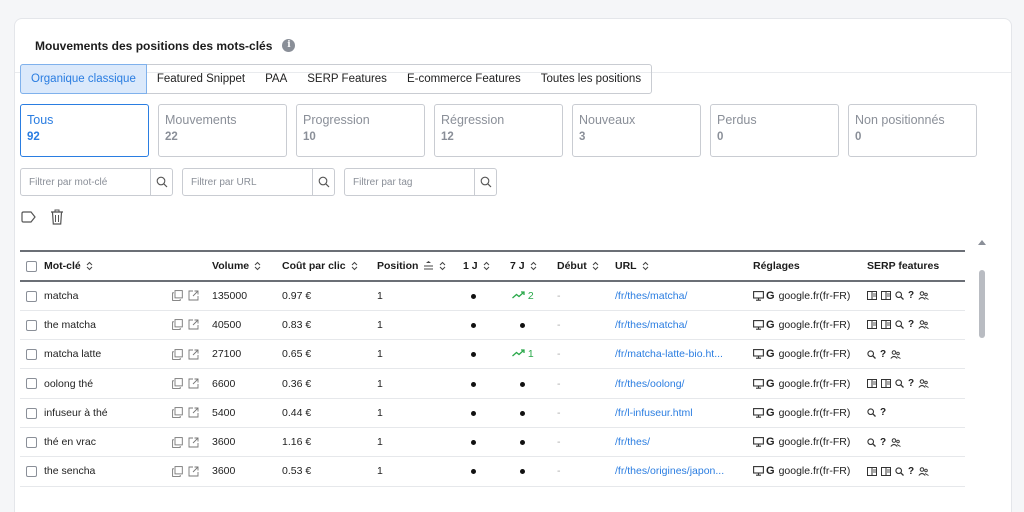 The width and height of the screenshot is (1024, 512). Describe the element at coordinates (886, 384) in the screenshot. I see `panel-icon` at that location.